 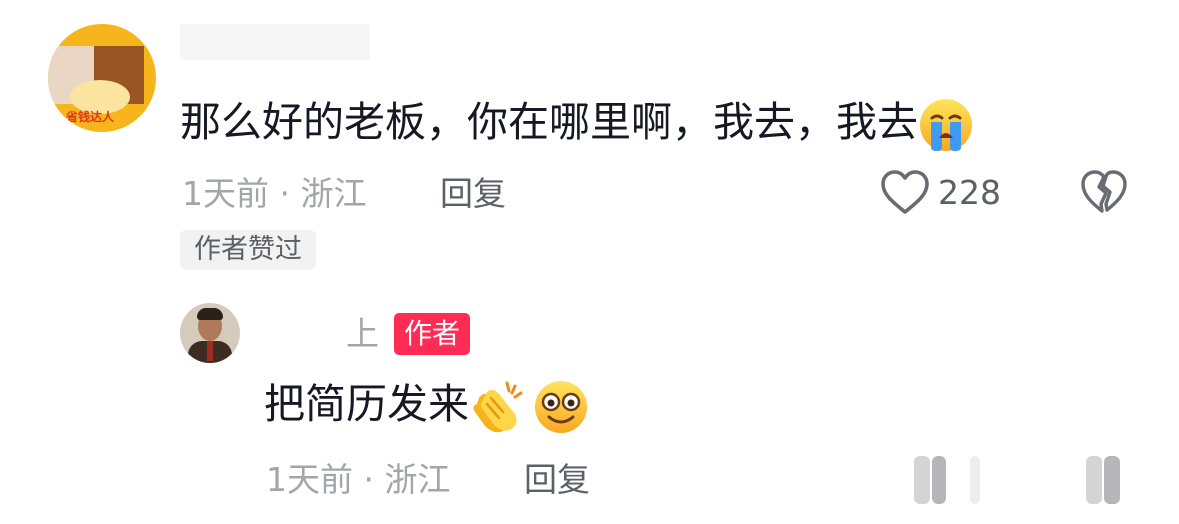 I want to click on reply-text: 把简历发来, so click(x=427, y=406).